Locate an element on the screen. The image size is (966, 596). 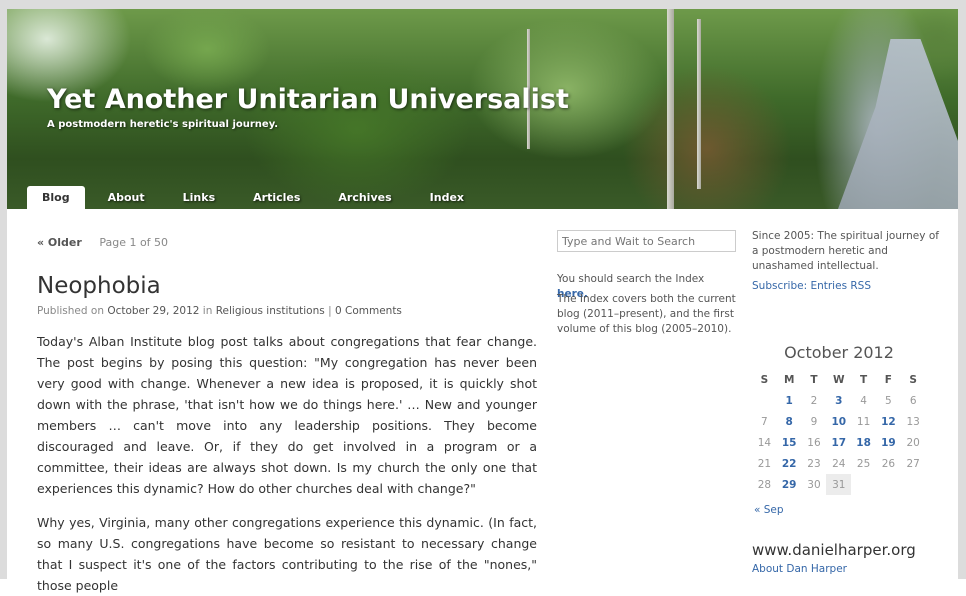
search-input is located at coordinates (646, 241).